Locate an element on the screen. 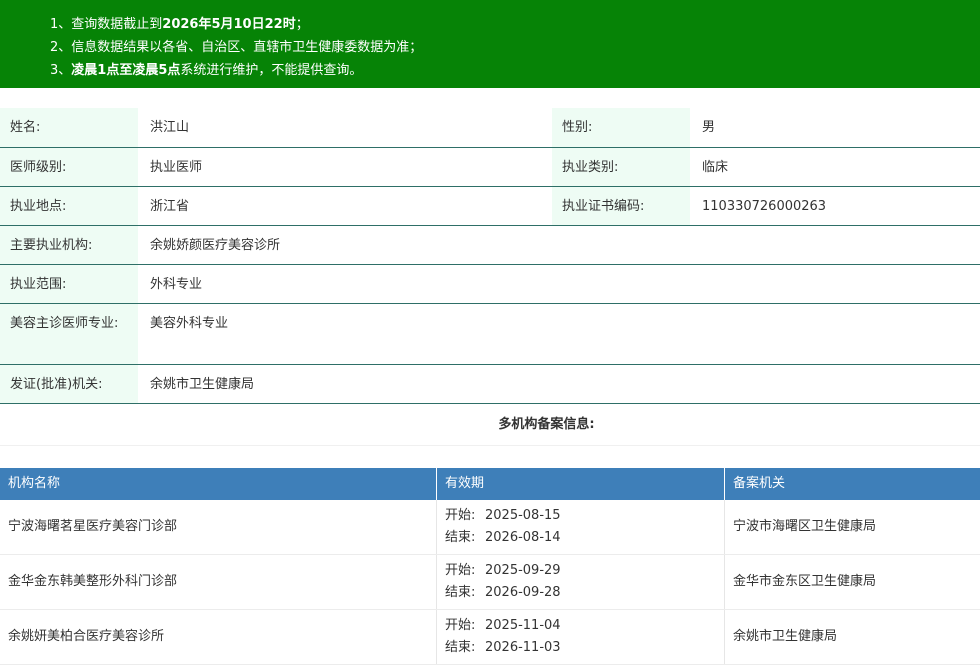 The image size is (980, 665). category-value: 临床 is located at coordinates (715, 167).